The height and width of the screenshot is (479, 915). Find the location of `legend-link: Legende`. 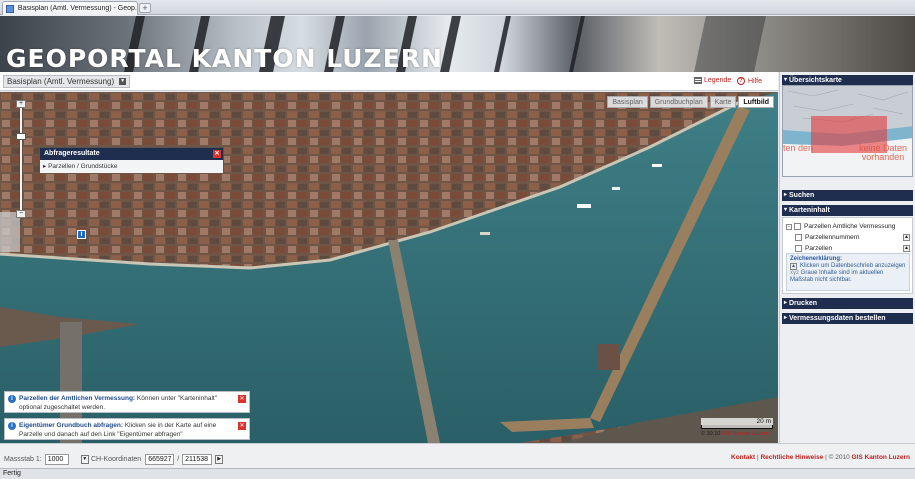

legend-link: Legende is located at coordinates (712, 80).